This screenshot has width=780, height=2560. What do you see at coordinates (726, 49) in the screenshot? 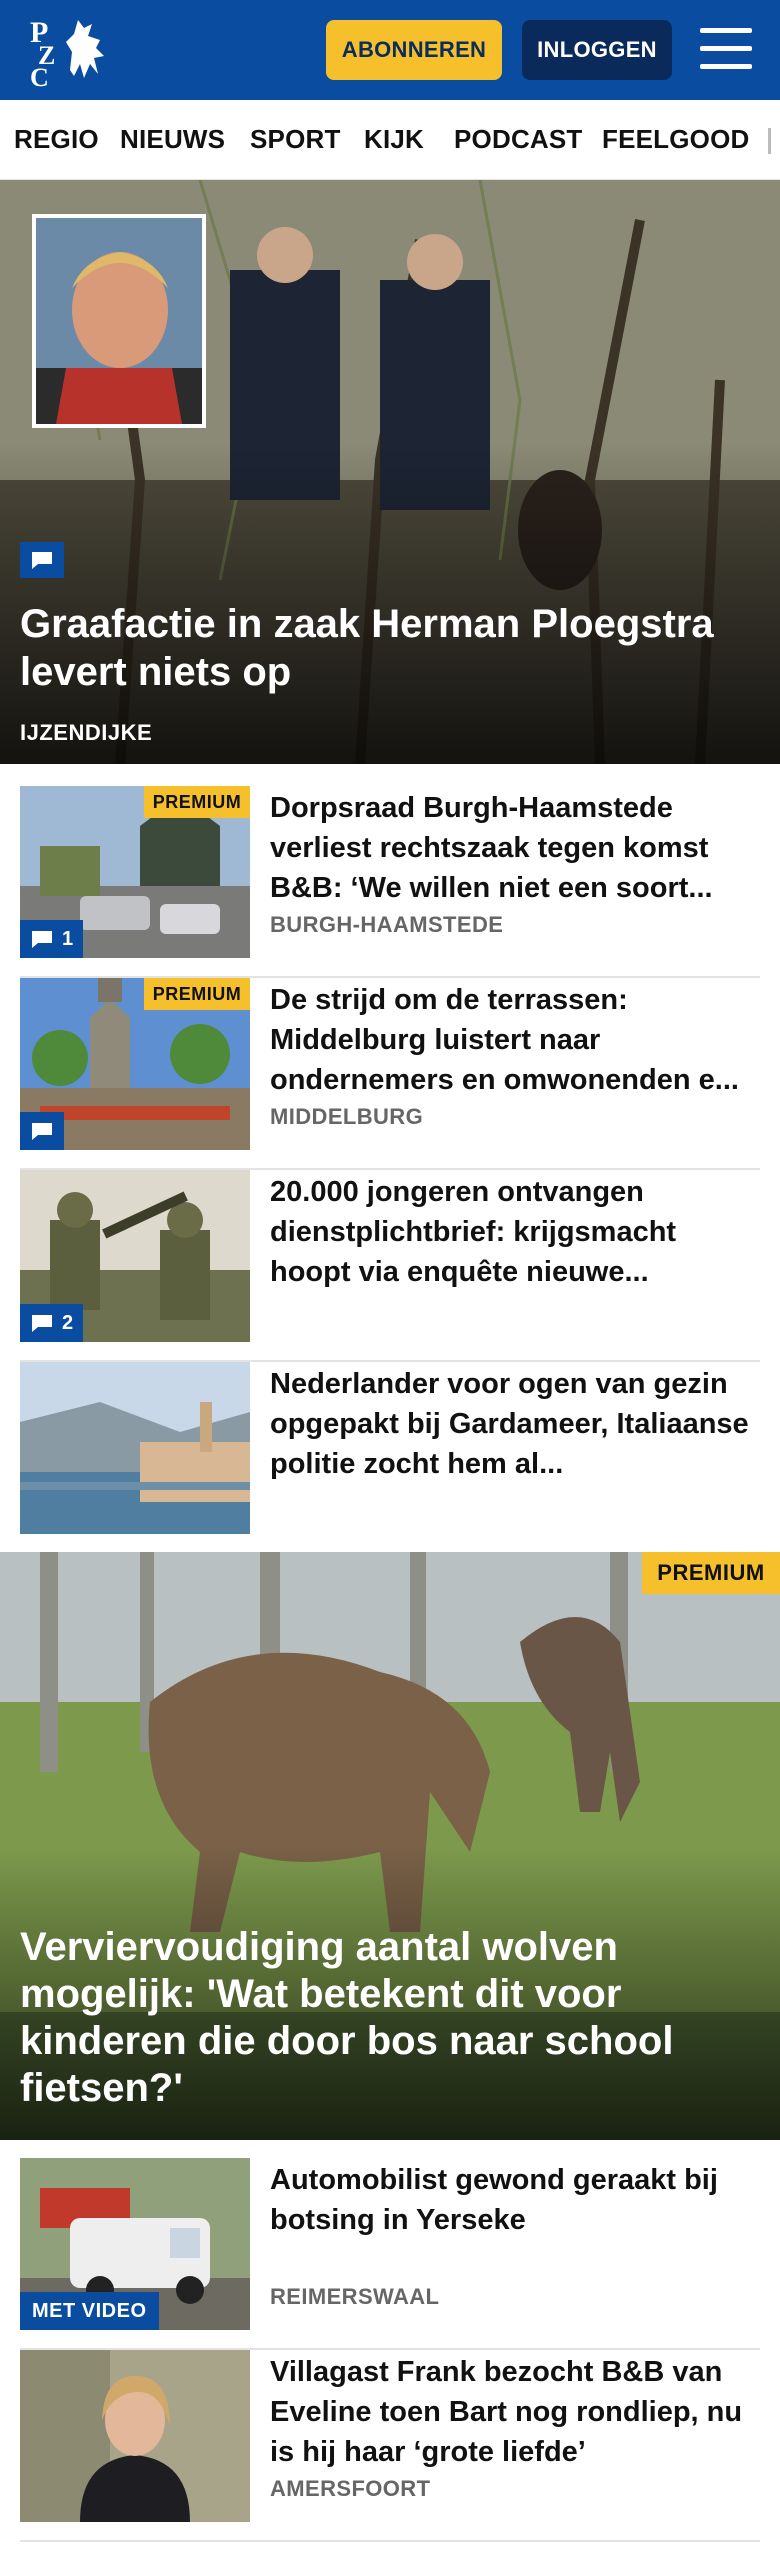
I see `menu-icon` at bounding box center [726, 49].